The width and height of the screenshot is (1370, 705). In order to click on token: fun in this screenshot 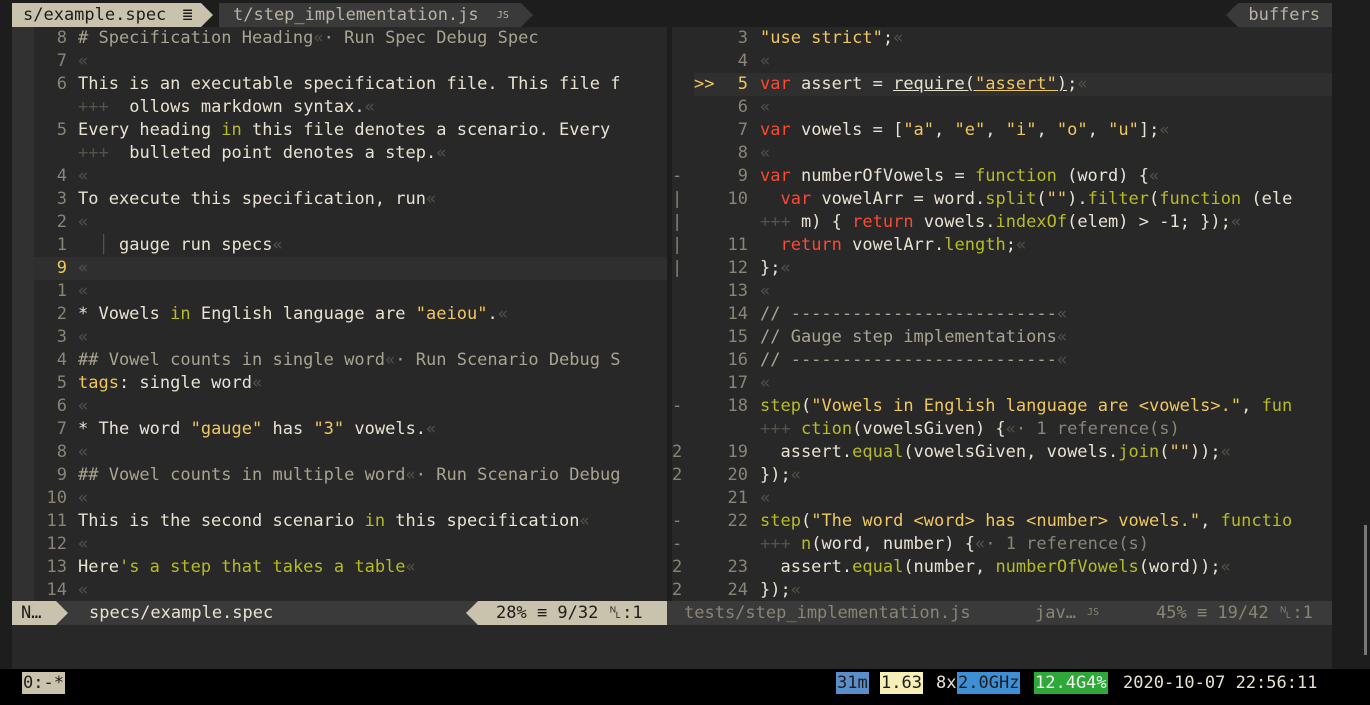, I will do `click(1277, 406)`.